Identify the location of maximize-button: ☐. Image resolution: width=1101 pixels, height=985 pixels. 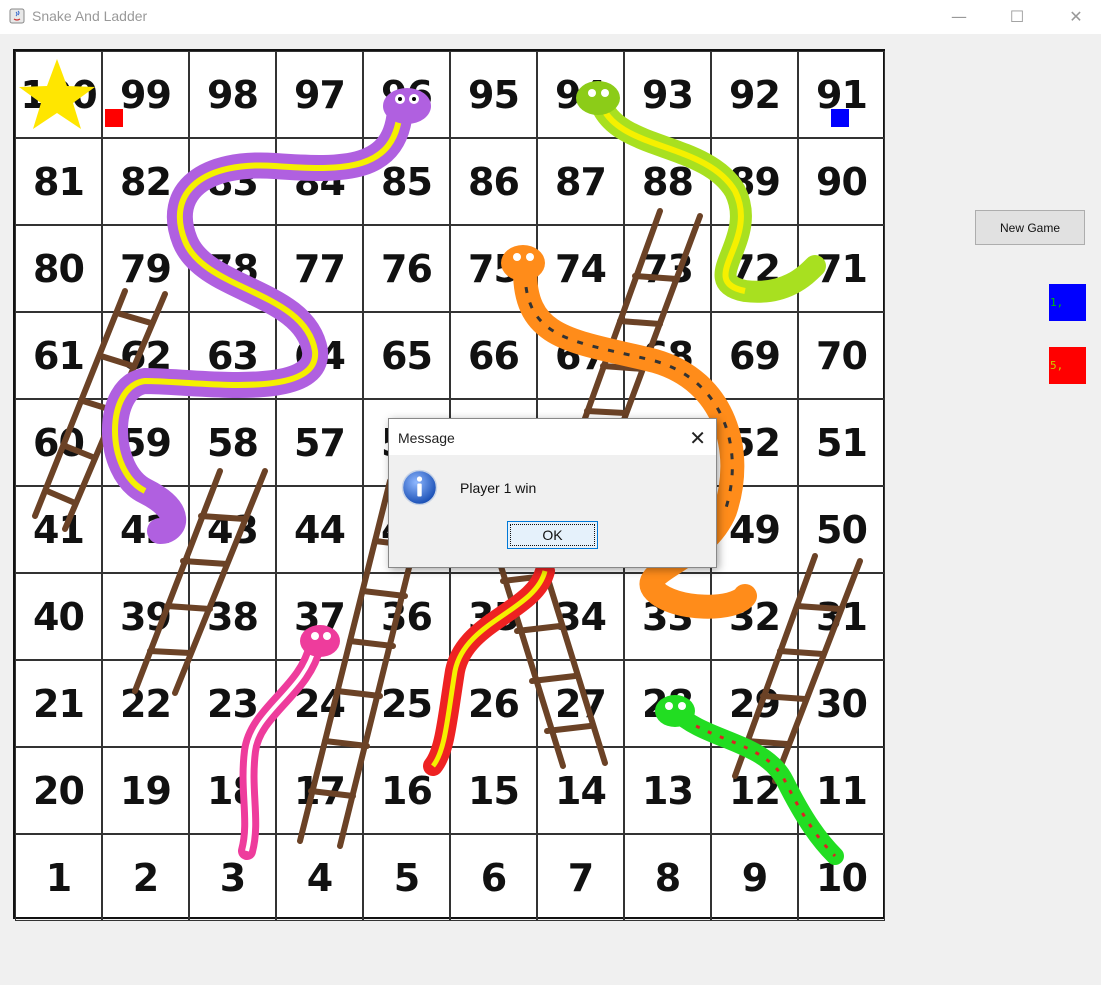
(1017, 16).